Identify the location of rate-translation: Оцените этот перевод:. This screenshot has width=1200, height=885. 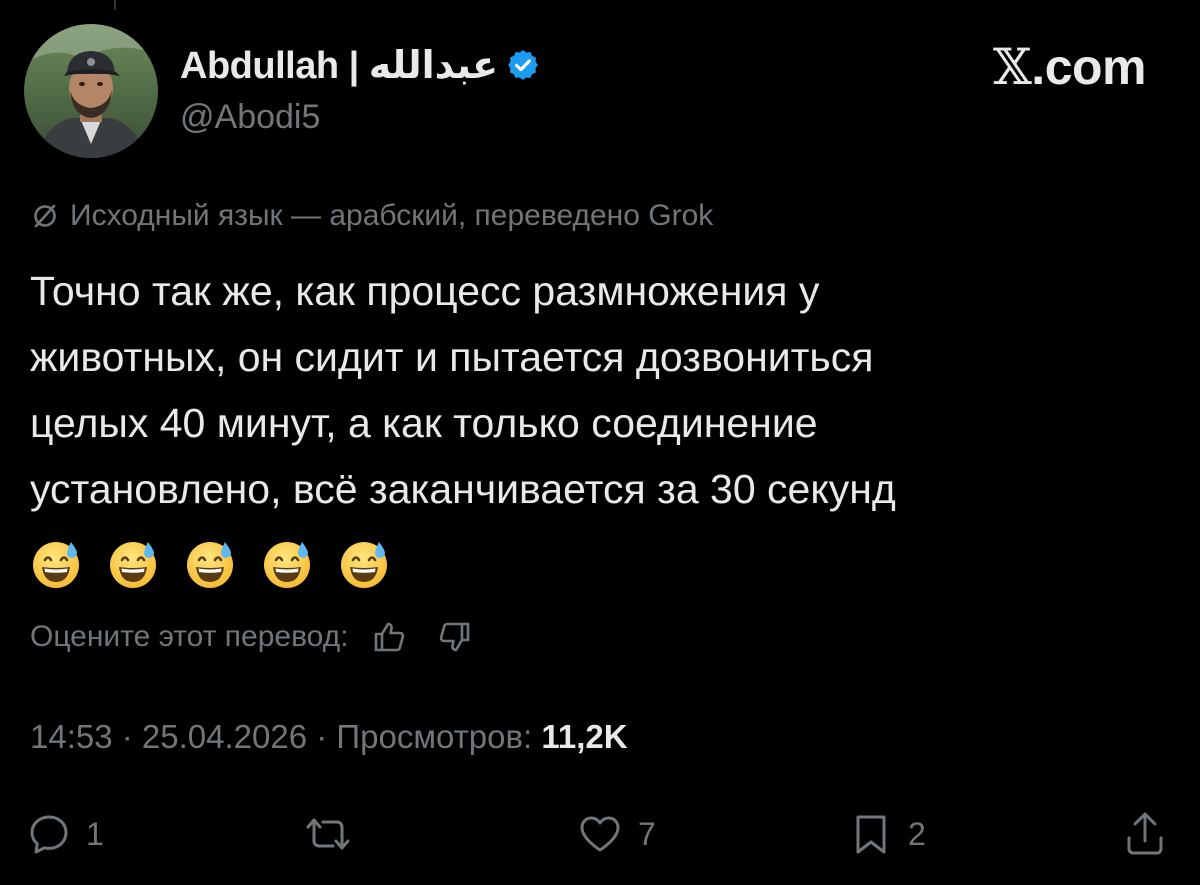
(252, 637).